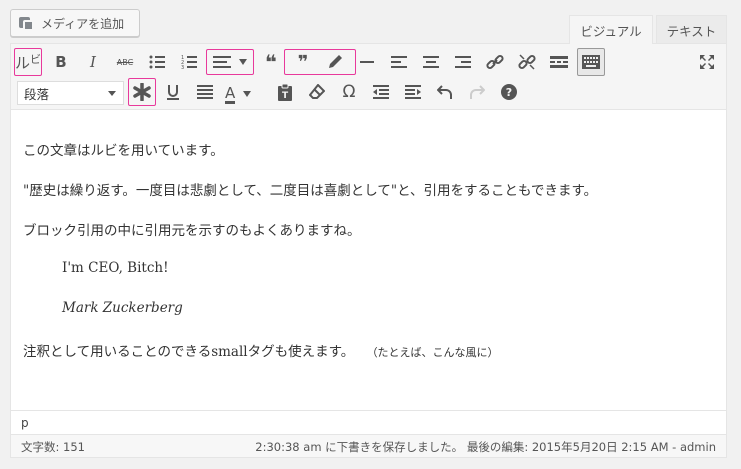 The image size is (741, 469). What do you see at coordinates (27, 23) in the screenshot?
I see `media-icon` at bounding box center [27, 23].